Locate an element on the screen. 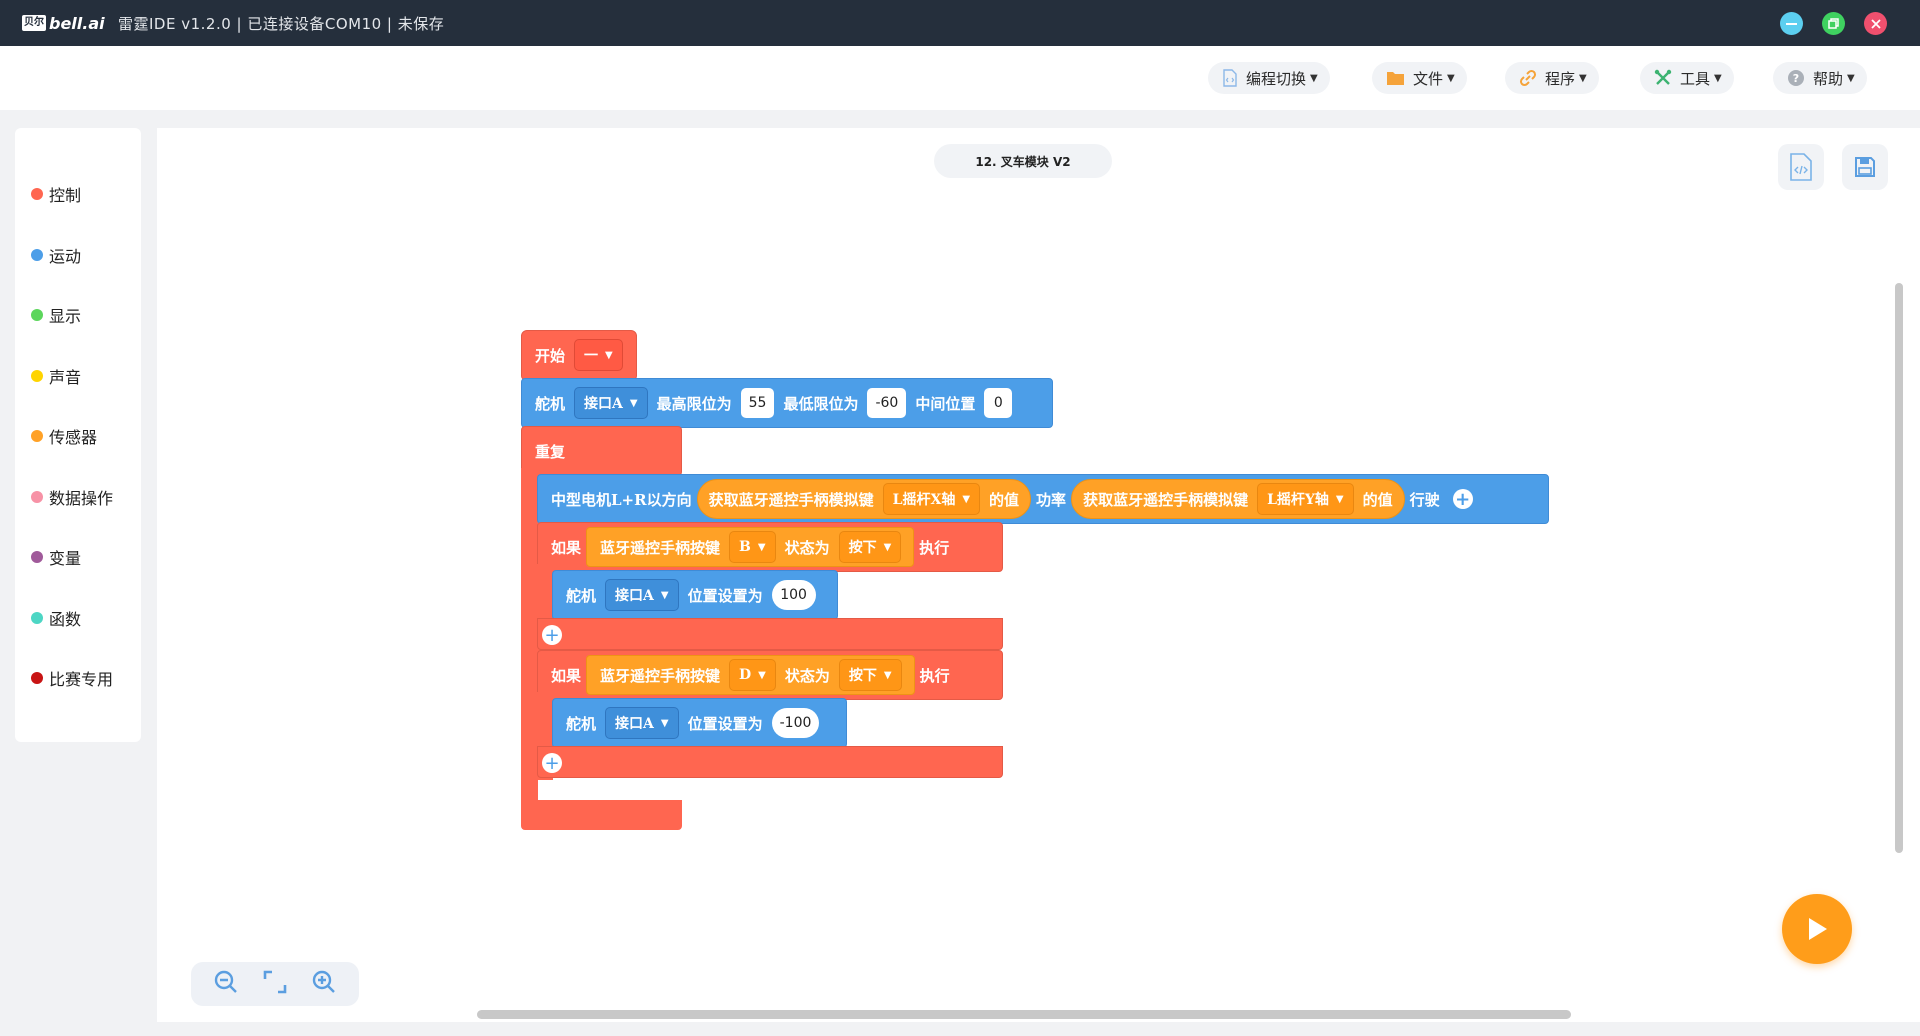 Image resolution: width=1920 pixels, height=1036 pixels. menu-file: 文件 ▼ is located at coordinates (1419, 78).